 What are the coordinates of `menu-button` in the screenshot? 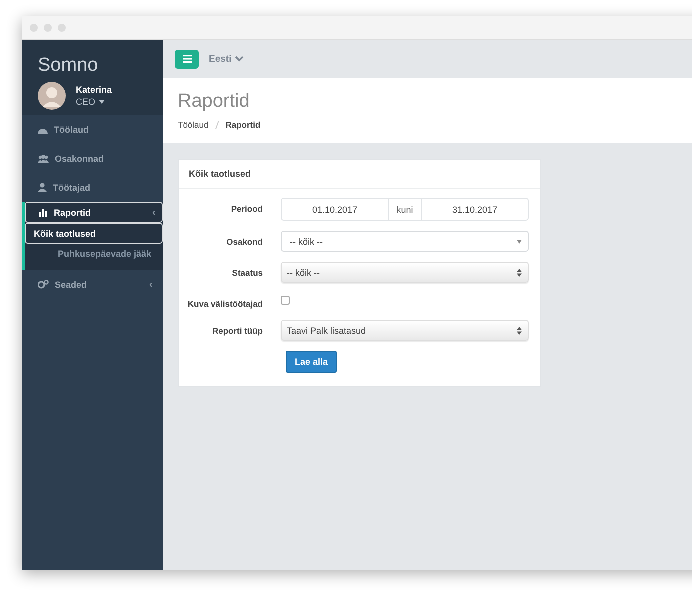 It's located at (187, 59).